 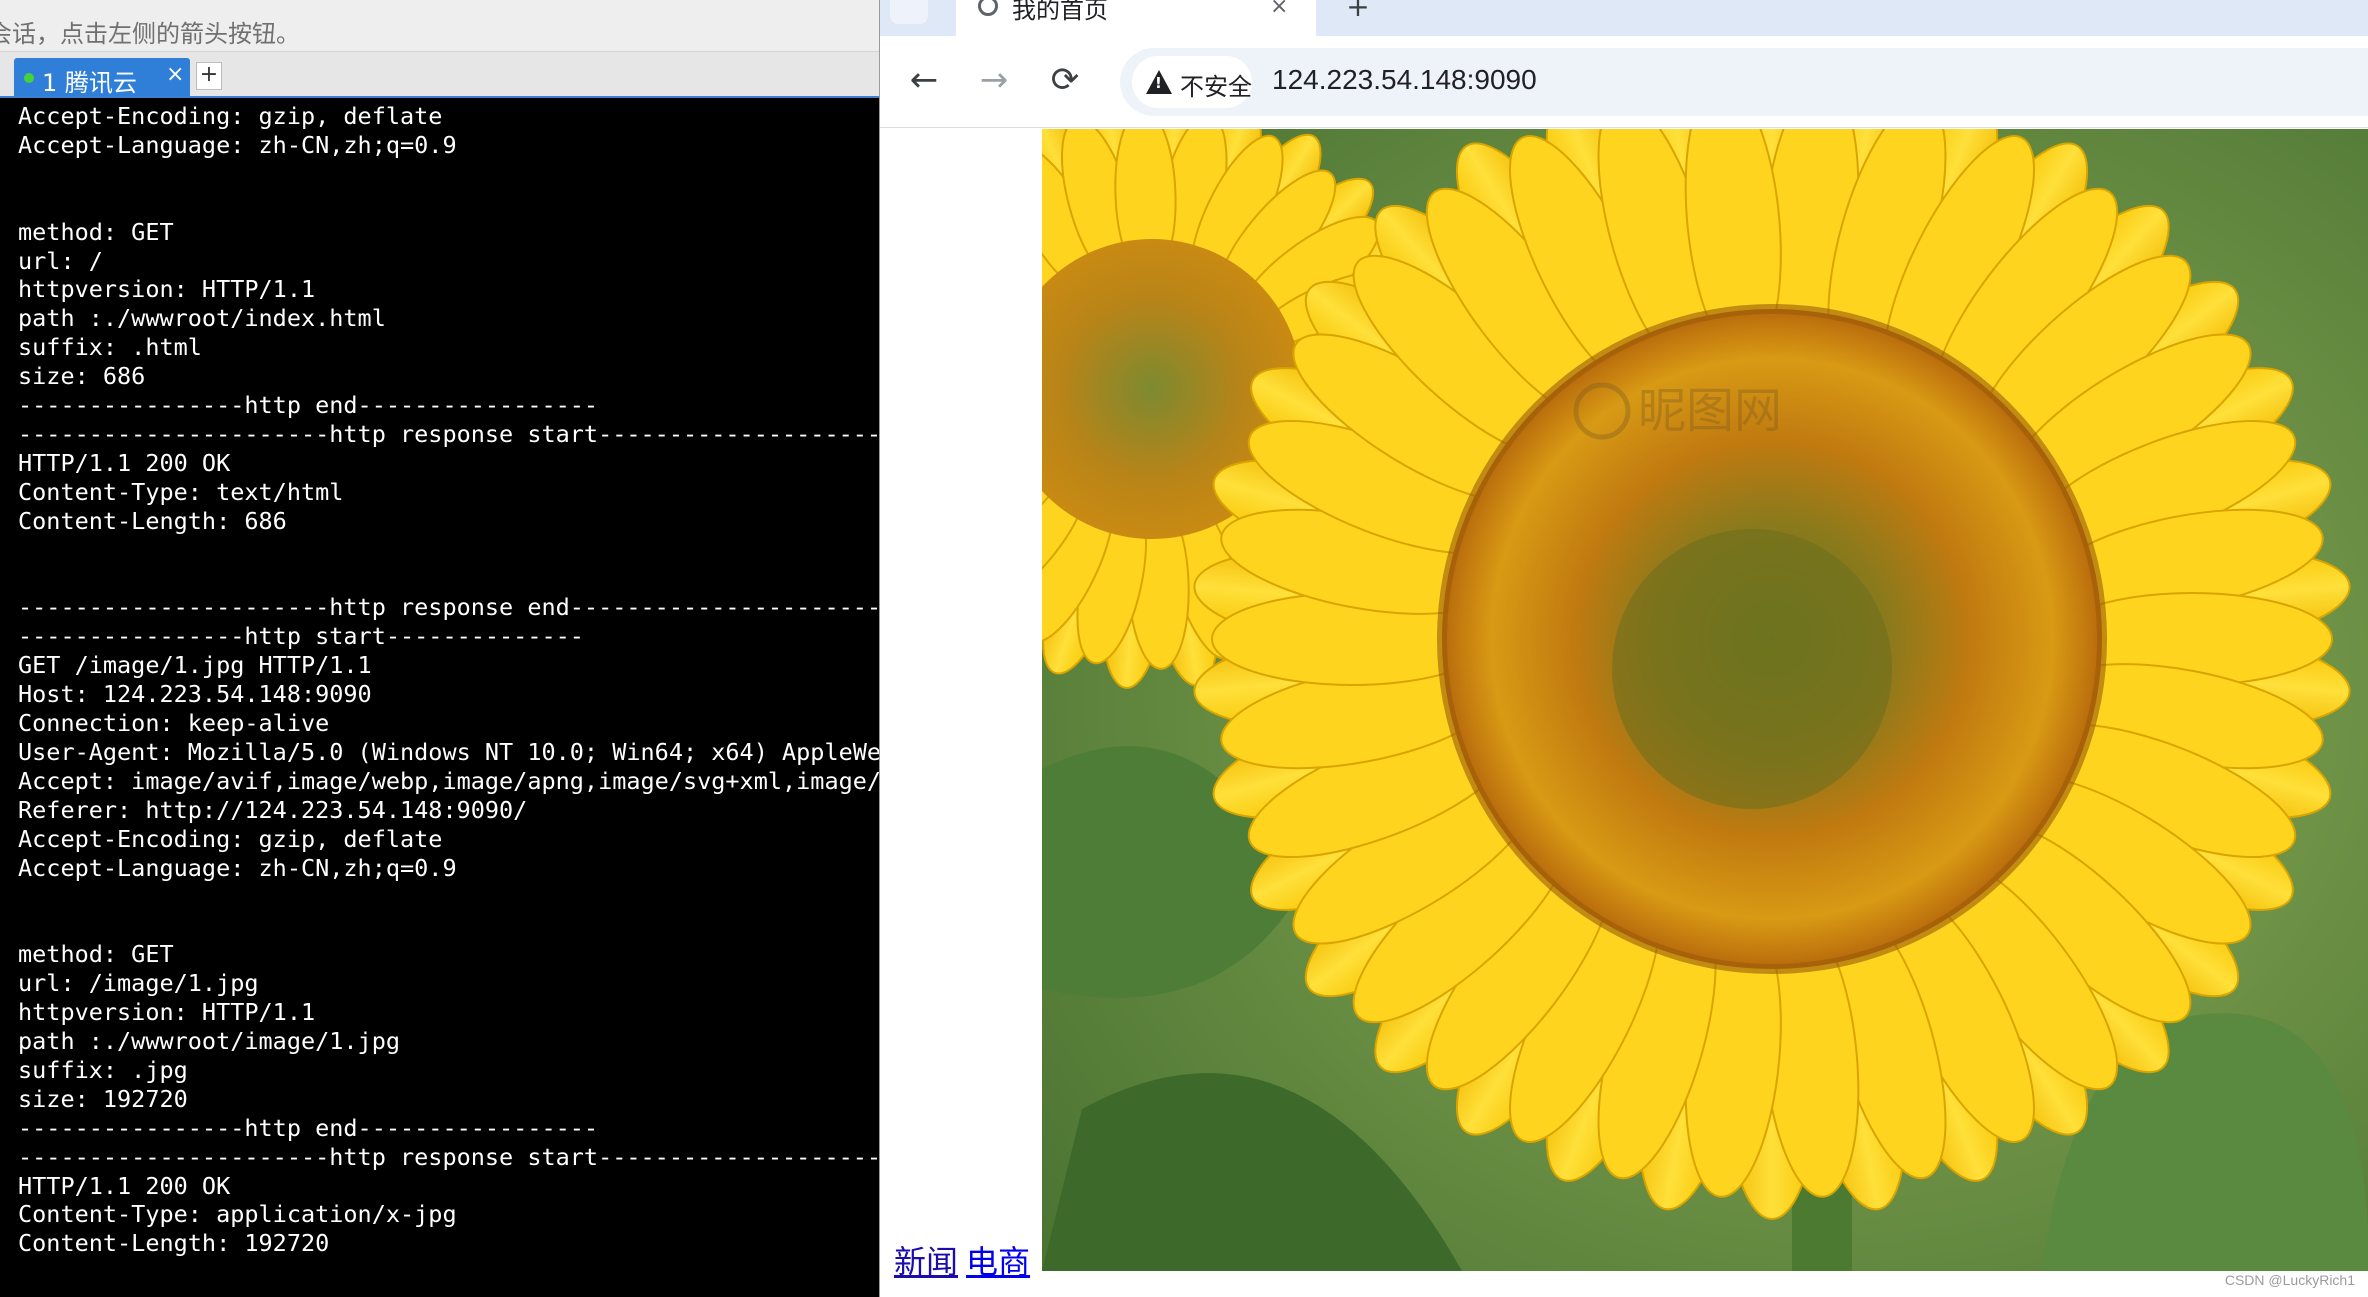 What do you see at coordinates (909, 12) in the screenshot?
I see `tab-search-button` at bounding box center [909, 12].